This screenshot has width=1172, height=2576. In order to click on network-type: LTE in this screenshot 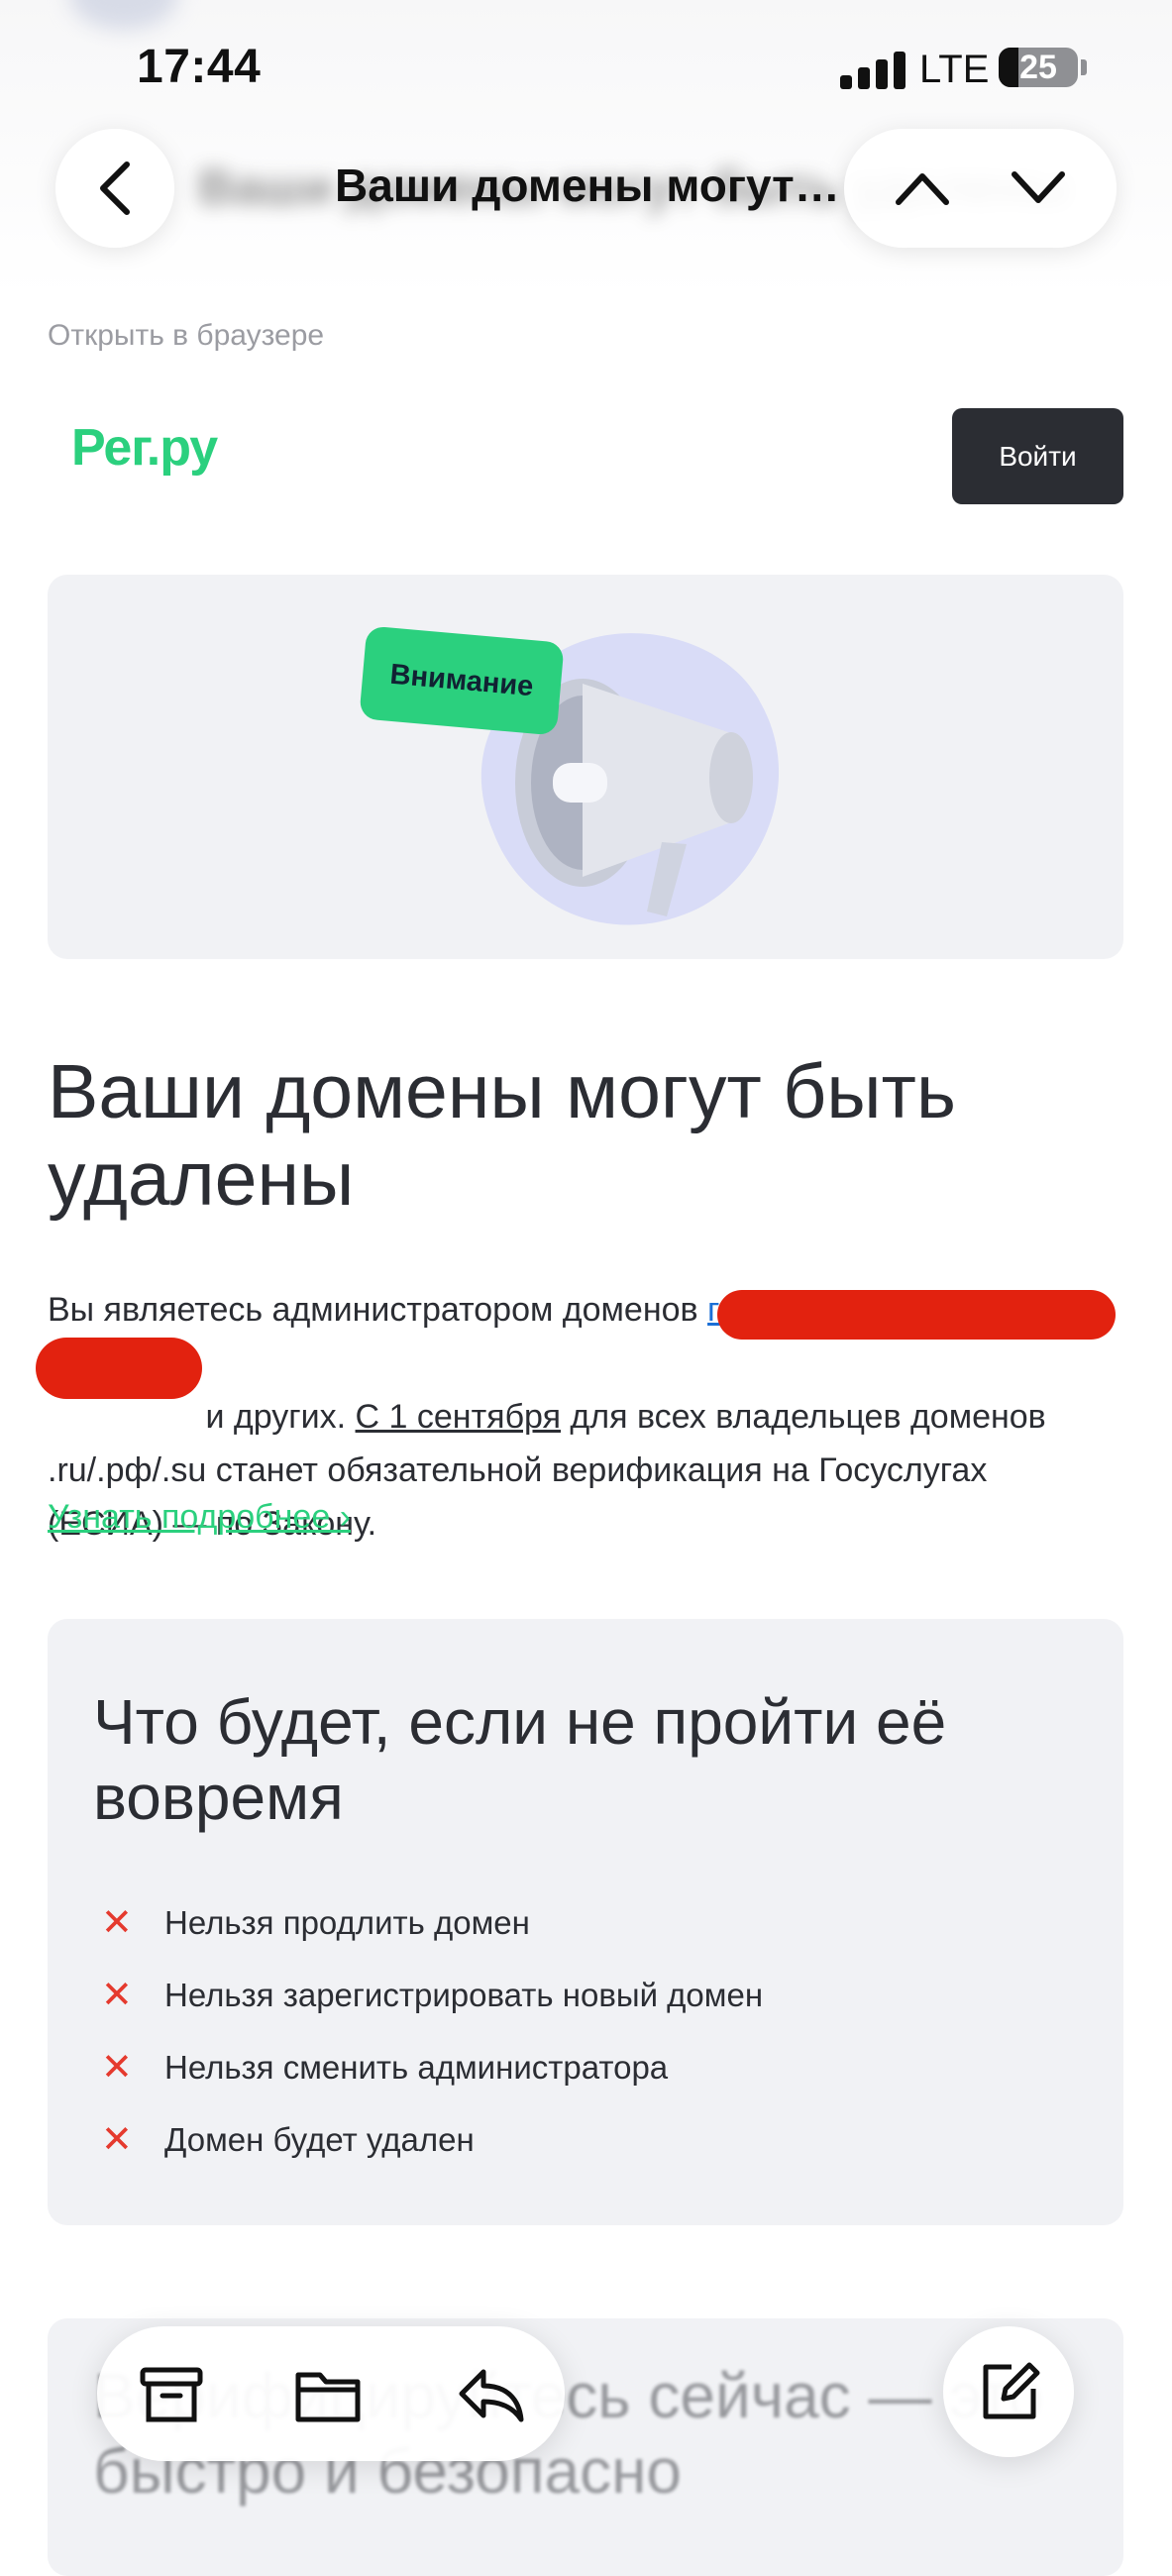, I will do `click(955, 69)`.